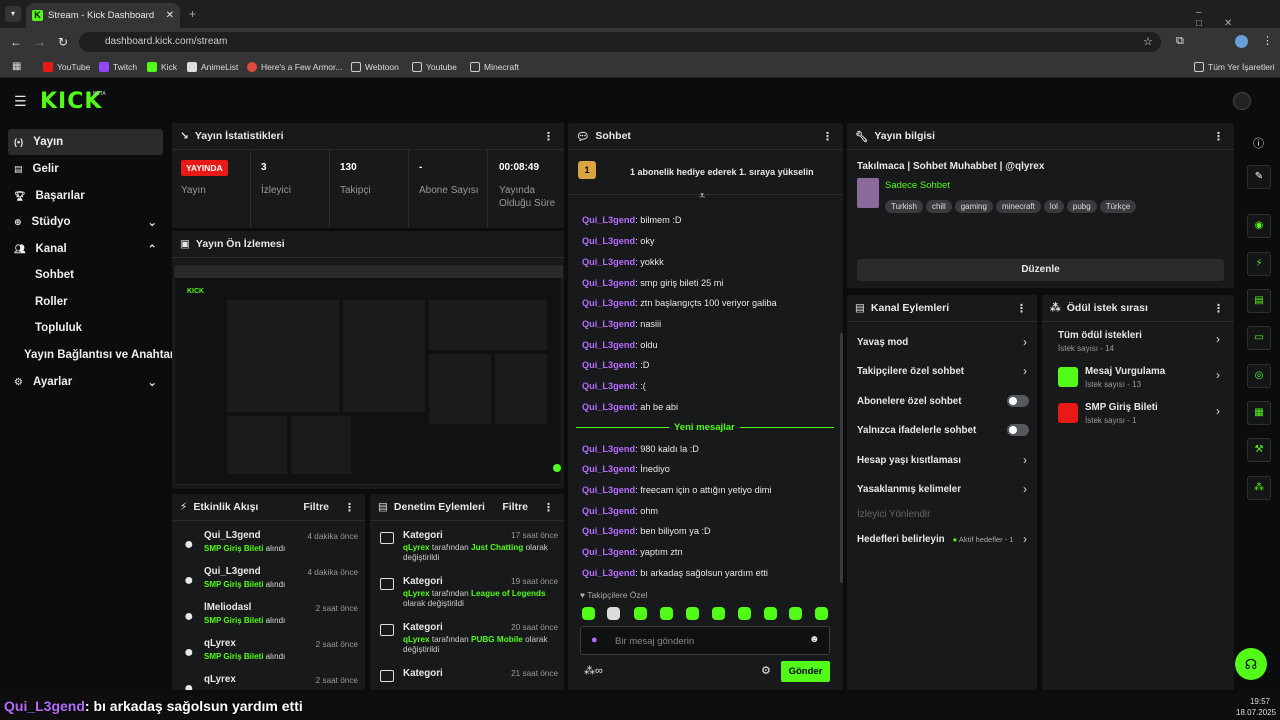 Image resolution: width=1280 pixels, height=720 pixels. What do you see at coordinates (434, 67) in the screenshot?
I see `bookmark-youtube-folder: Youtube` at bounding box center [434, 67].